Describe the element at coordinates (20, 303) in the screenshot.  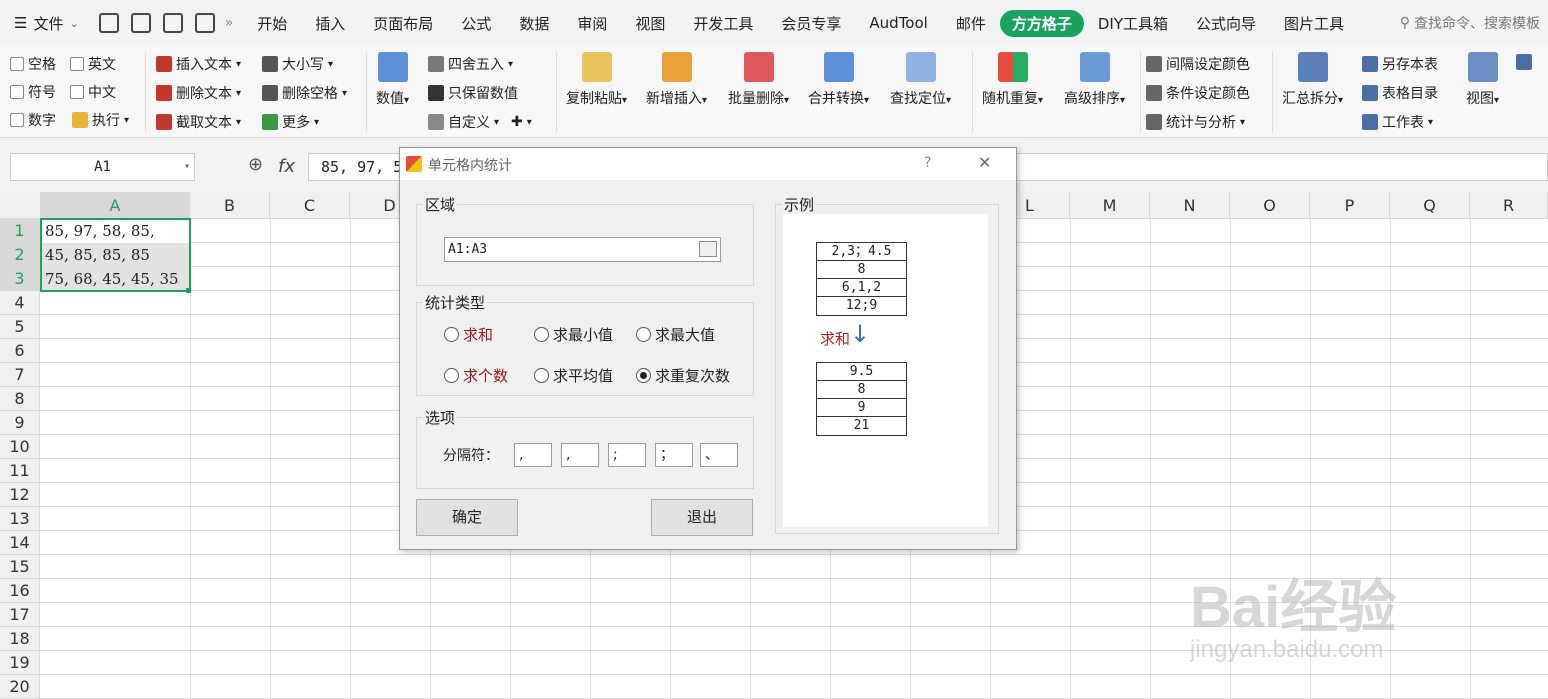
I see `row-header: 4` at that location.